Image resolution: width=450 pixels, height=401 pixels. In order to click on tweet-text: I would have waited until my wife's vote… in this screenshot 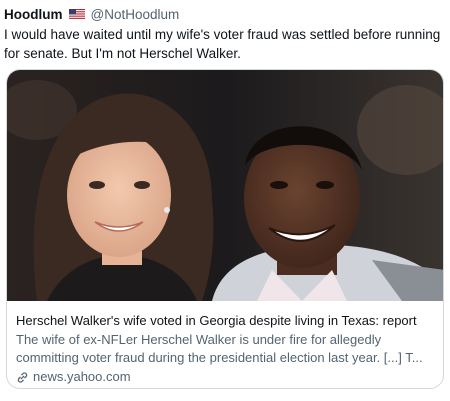, I will do `click(222, 44)`.